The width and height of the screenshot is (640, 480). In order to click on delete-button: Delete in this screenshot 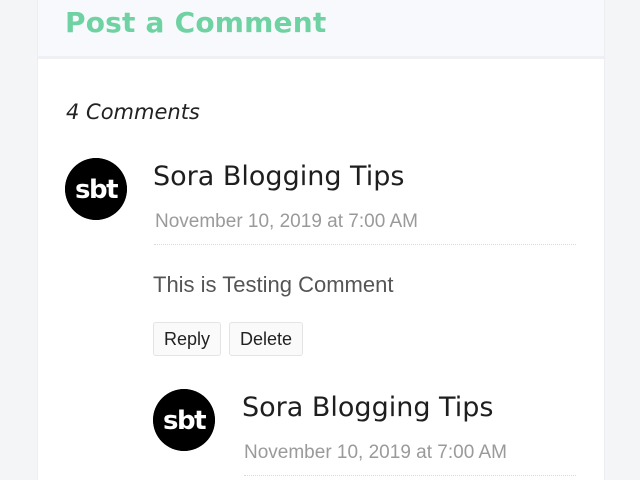, I will do `click(266, 339)`.